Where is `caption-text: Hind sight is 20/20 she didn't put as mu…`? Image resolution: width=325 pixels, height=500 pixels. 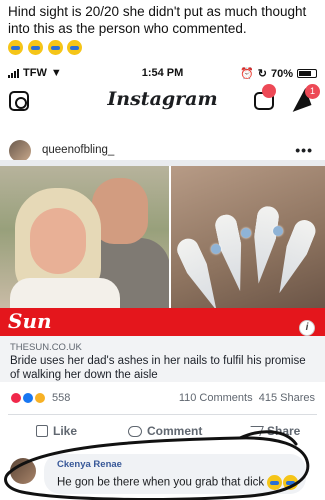 caption-text: Hind sight is 20/20 she didn't put as mu… is located at coordinates (157, 20).